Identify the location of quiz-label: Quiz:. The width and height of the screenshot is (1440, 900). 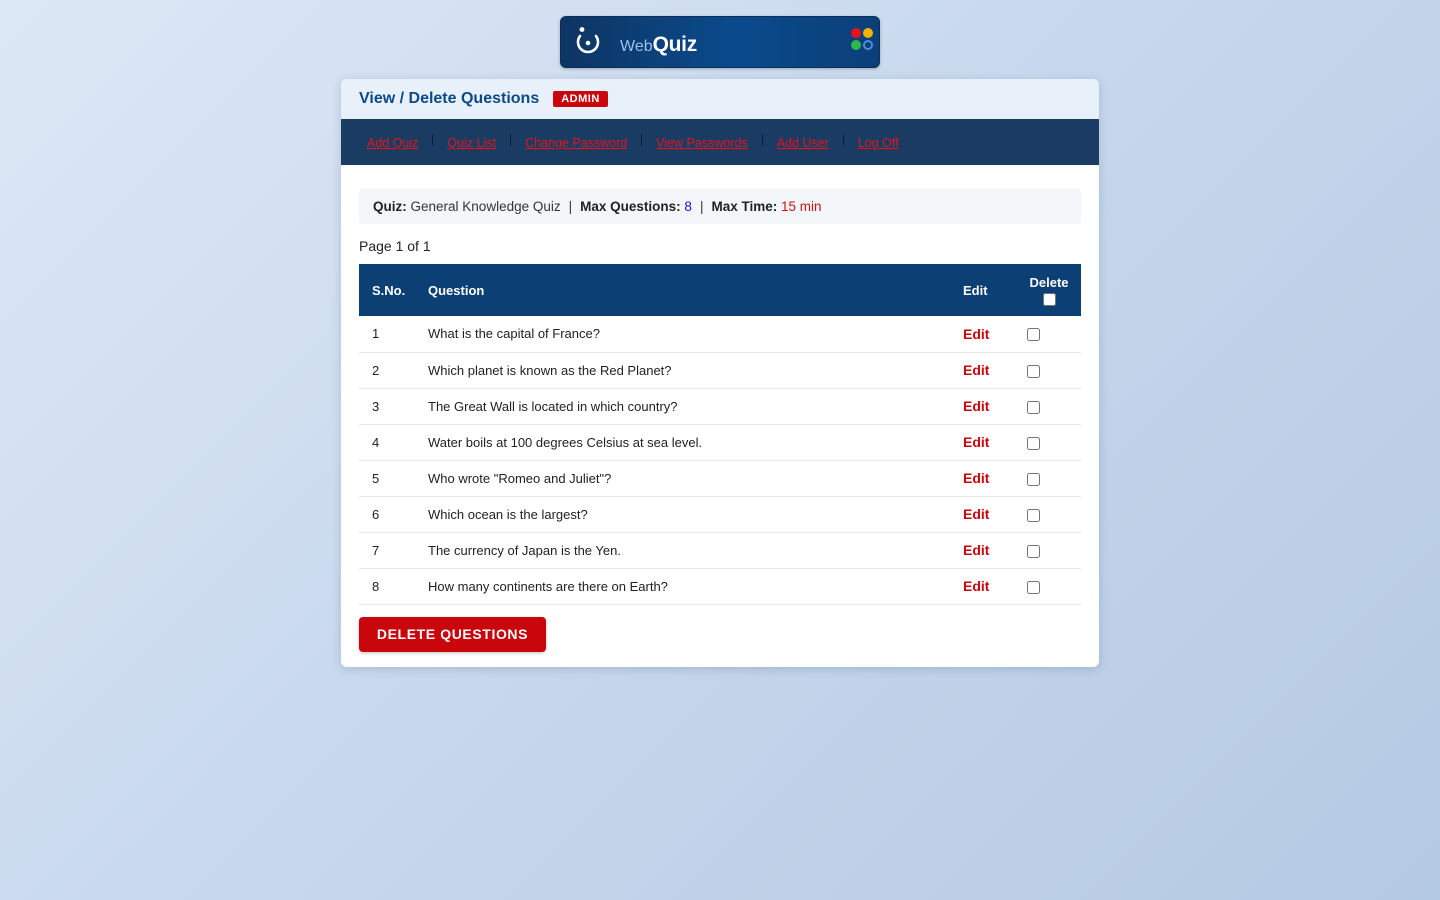
(390, 206).